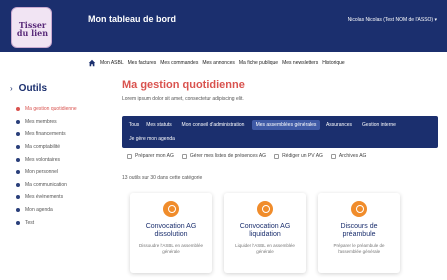  I want to click on home-icon, so click(92, 63).